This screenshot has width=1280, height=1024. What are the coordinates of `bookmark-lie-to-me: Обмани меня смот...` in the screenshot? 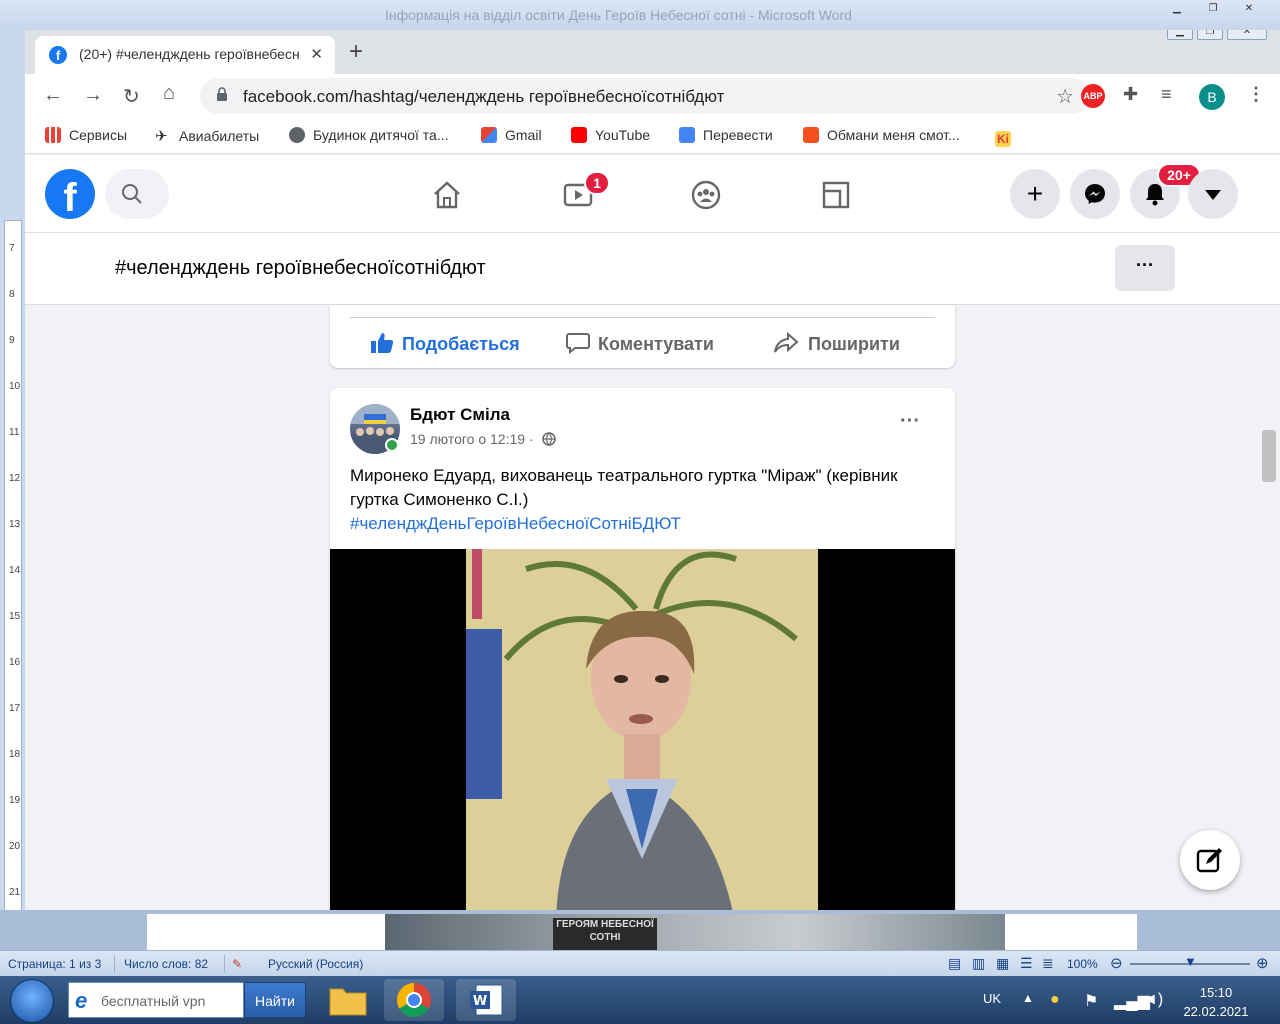 It's located at (881, 135).